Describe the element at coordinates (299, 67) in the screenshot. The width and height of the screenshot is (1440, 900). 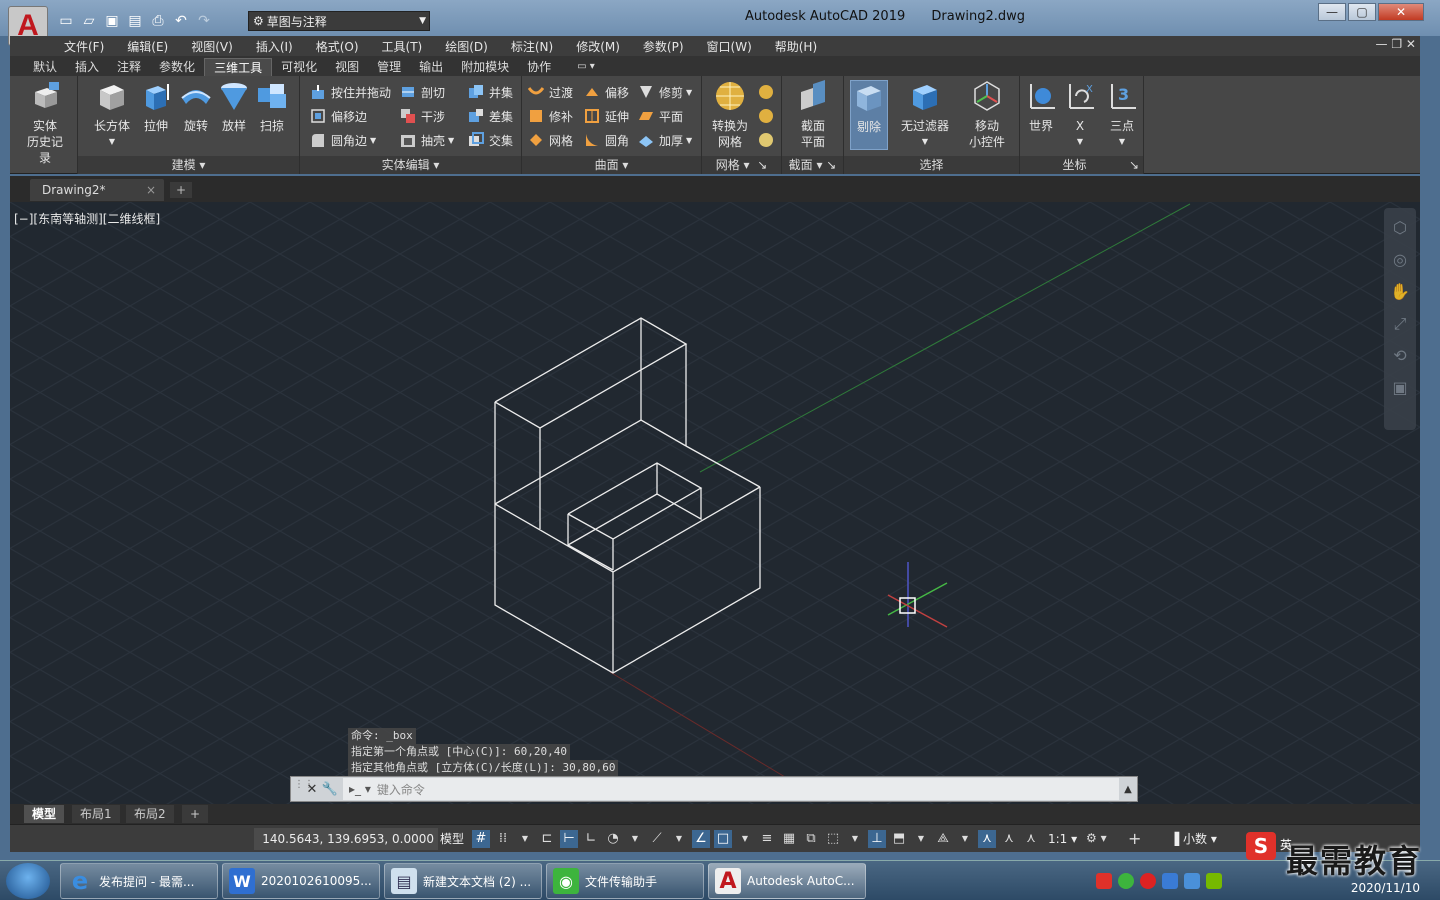
I see `tab-visualize: 可视化` at that location.